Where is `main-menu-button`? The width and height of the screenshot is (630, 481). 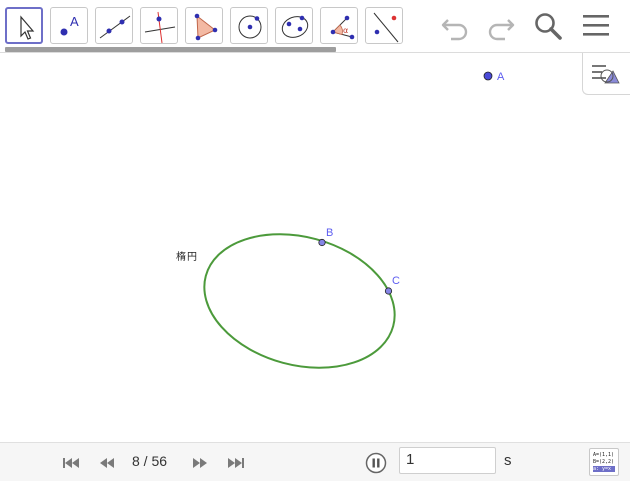 main-menu-button is located at coordinates (596, 26).